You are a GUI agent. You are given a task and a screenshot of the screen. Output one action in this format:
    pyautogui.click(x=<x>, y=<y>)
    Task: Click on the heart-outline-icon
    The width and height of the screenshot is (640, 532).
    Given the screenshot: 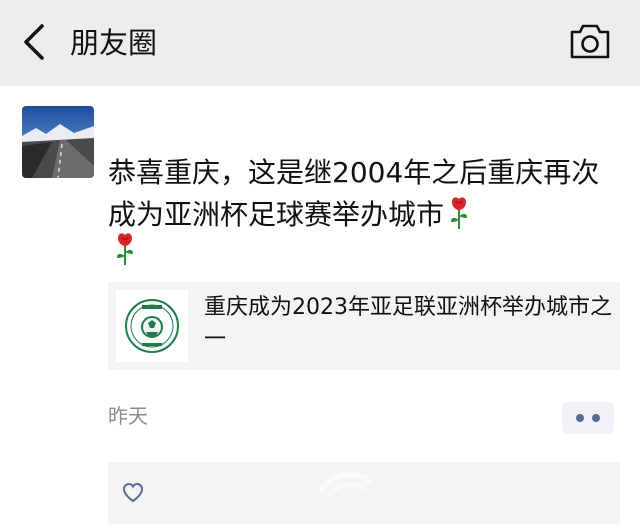 What is the action you would take?
    pyautogui.click(x=133, y=492)
    